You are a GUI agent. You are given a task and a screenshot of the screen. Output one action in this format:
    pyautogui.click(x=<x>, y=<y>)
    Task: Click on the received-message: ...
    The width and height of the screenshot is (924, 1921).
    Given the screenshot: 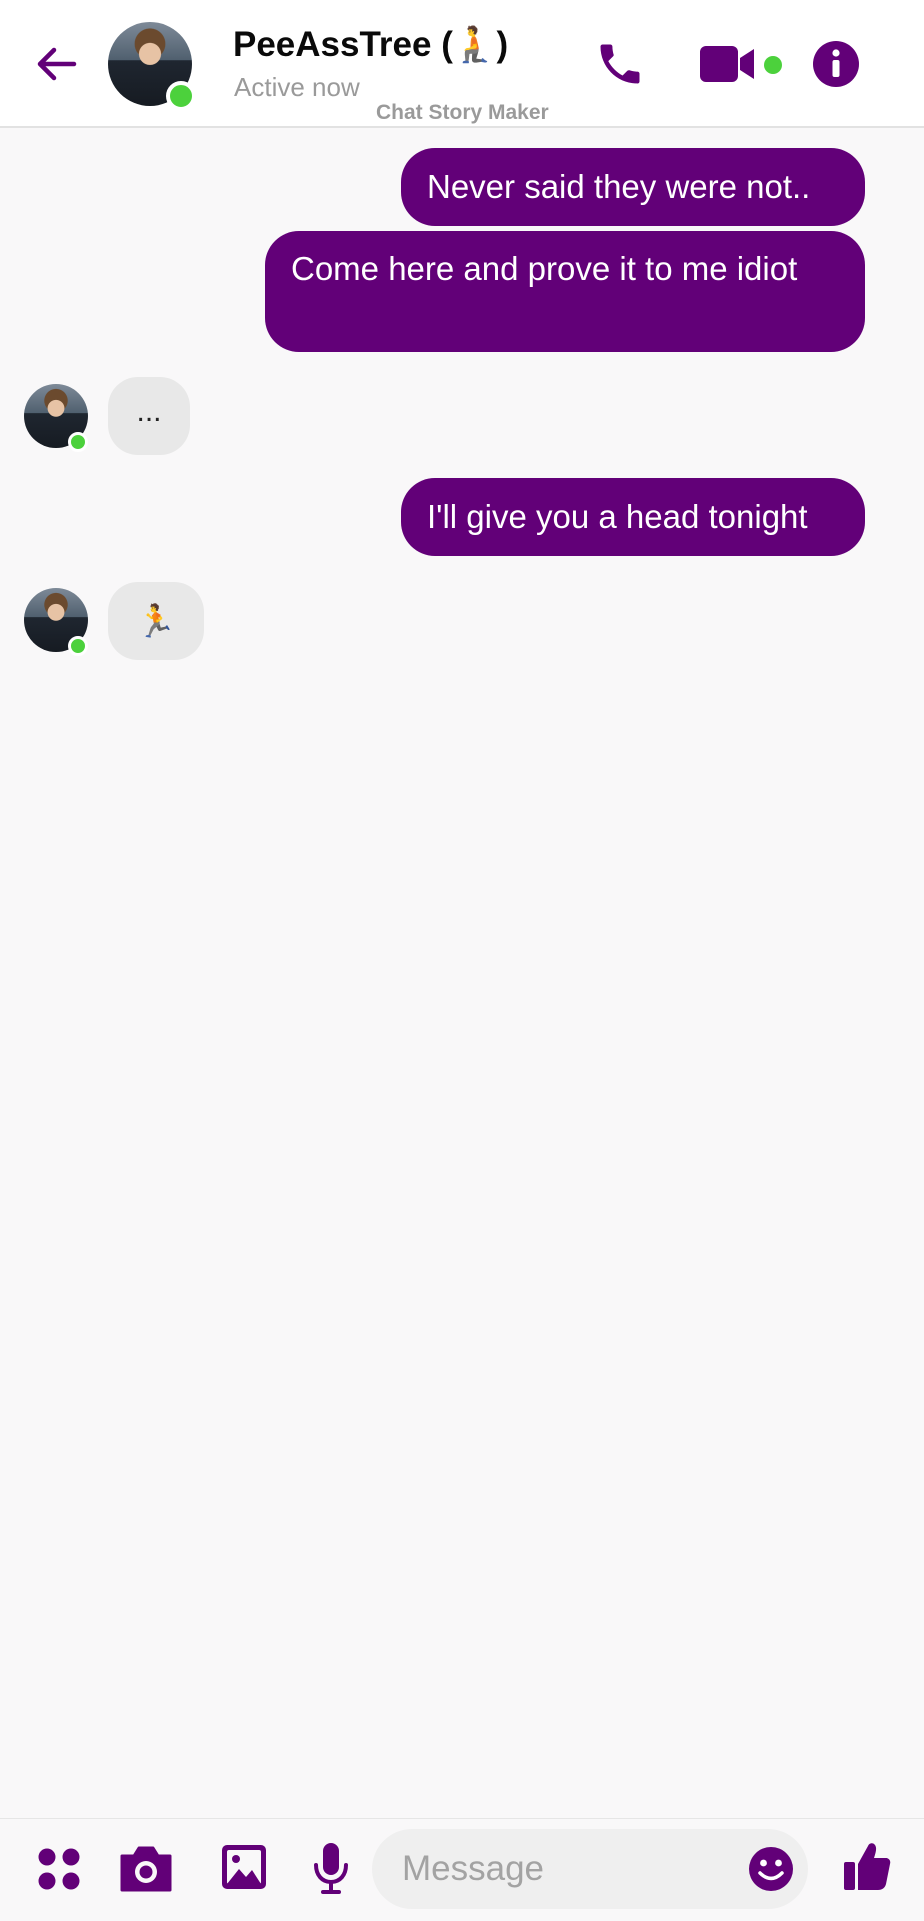 What is the action you would take?
    pyautogui.click(x=149, y=416)
    